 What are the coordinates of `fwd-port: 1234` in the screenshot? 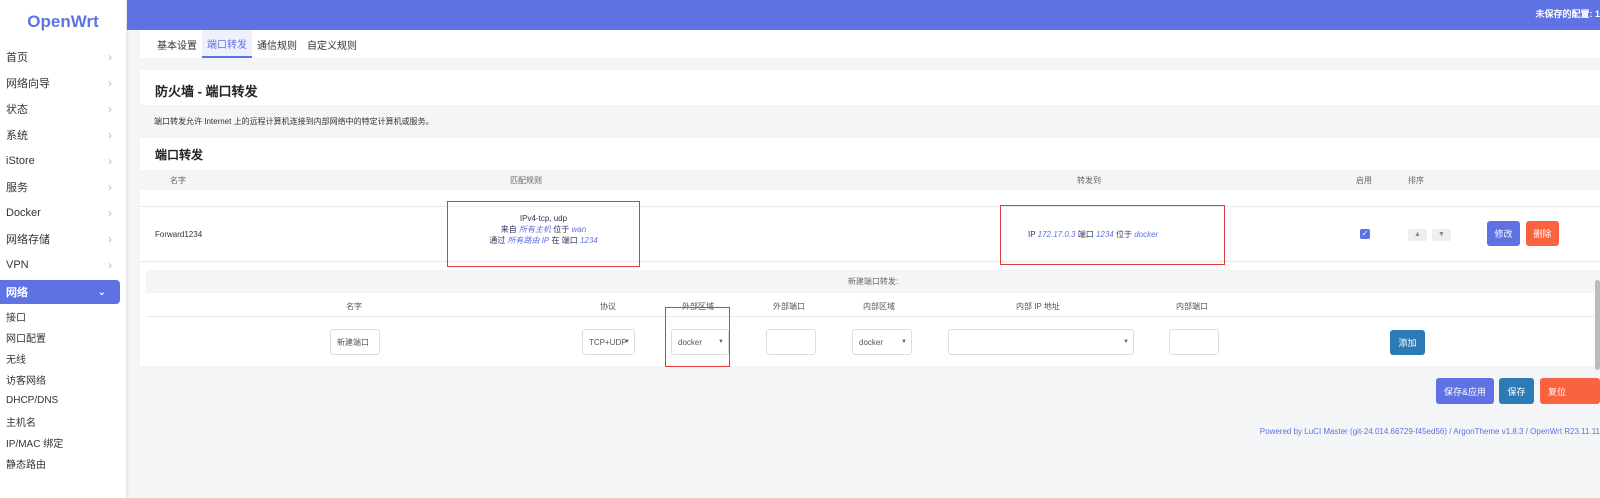 It's located at (1104, 234).